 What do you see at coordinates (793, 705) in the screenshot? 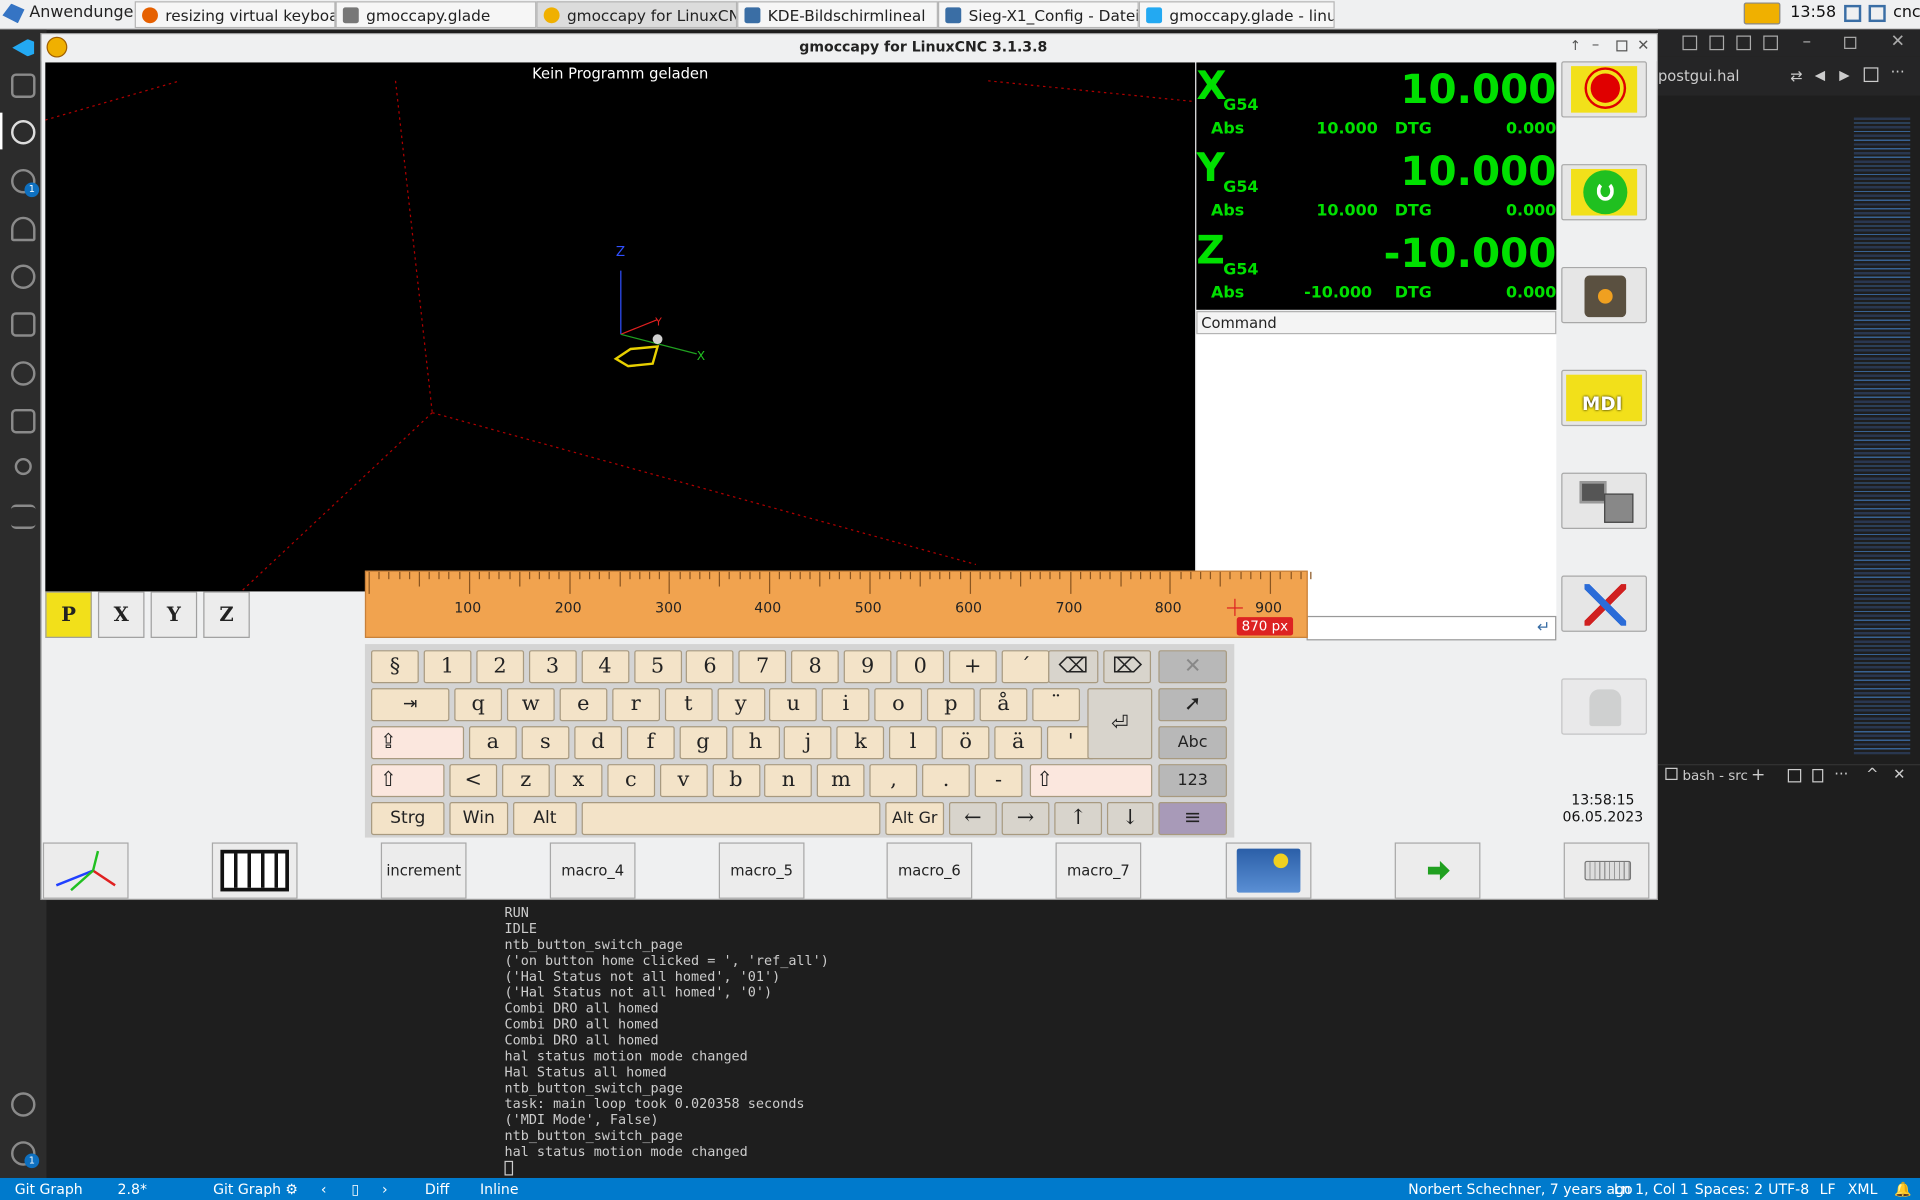
I see `key: u` at bounding box center [793, 705].